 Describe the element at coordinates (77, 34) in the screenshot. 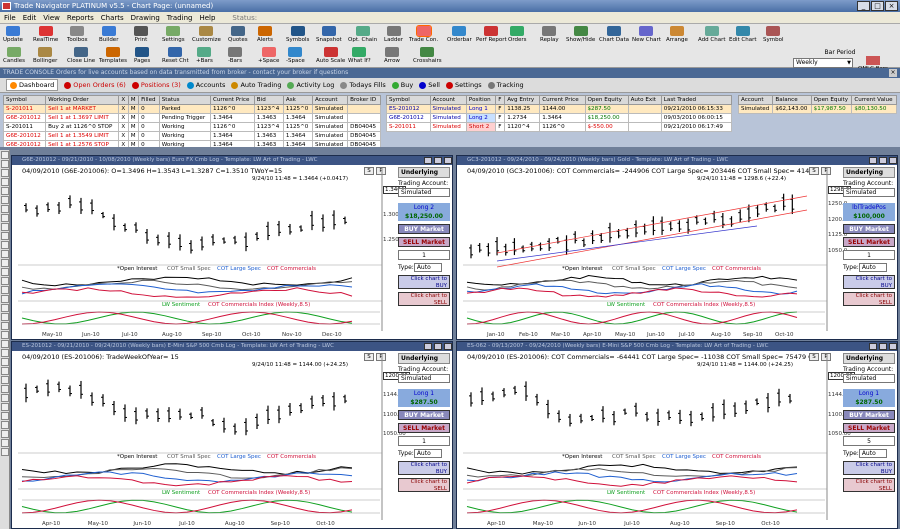

I see `toolbar-toolbox-button: Toolbox` at that location.